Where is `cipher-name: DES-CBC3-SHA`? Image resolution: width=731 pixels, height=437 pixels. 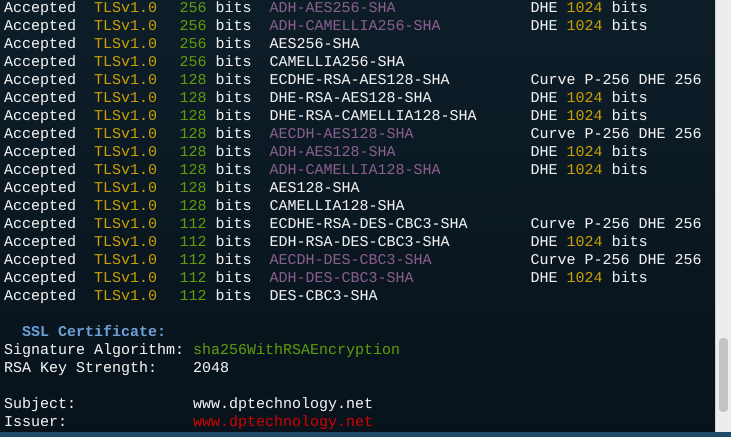
cipher-name: DES-CBC3-SHA is located at coordinates (324, 297).